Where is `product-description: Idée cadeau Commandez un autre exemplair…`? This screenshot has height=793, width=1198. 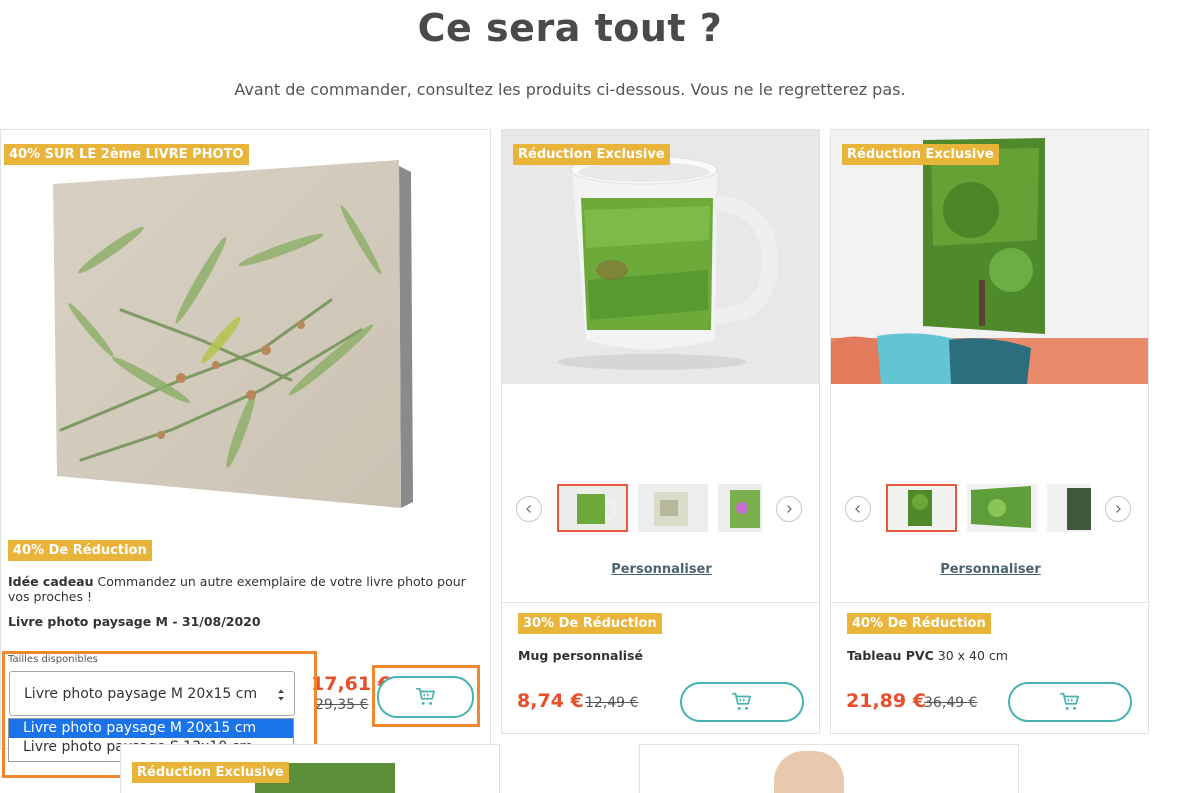
product-description: Idée cadeau Commandez un autre exemplair… is located at coordinates (245, 589).